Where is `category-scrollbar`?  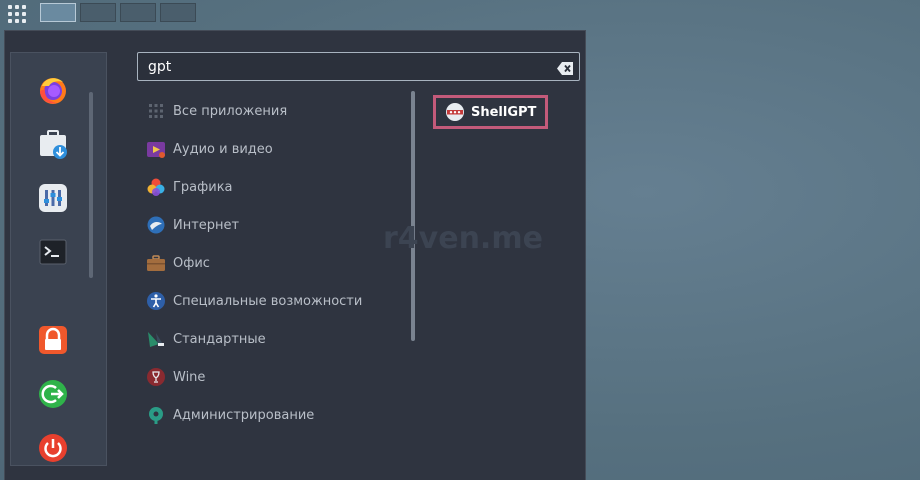 category-scrollbar is located at coordinates (413, 216).